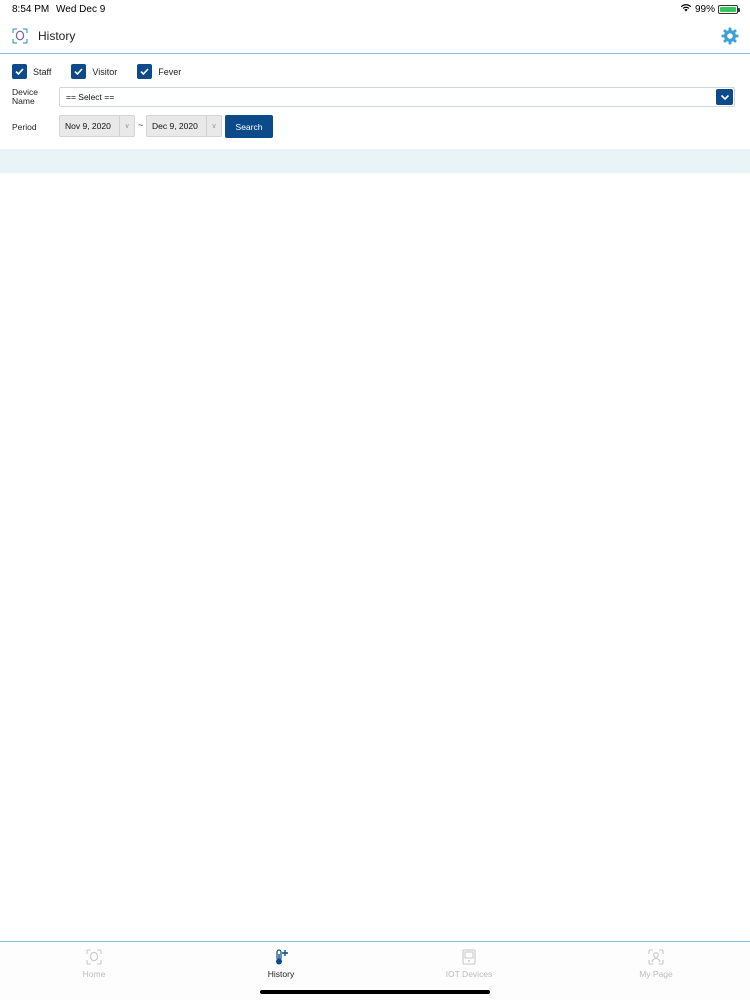  I want to click on settings-button, so click(730, 36).